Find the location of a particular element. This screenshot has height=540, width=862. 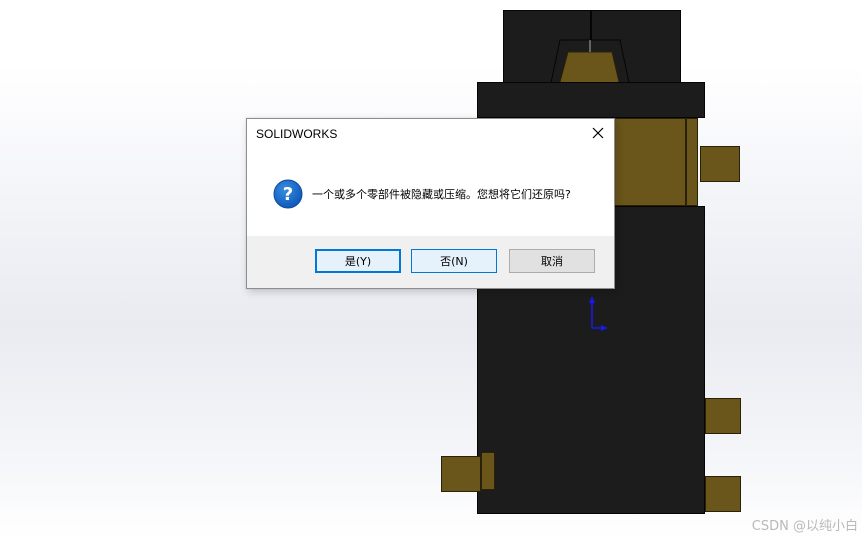

middle-band is located at coordinates (591, 100).